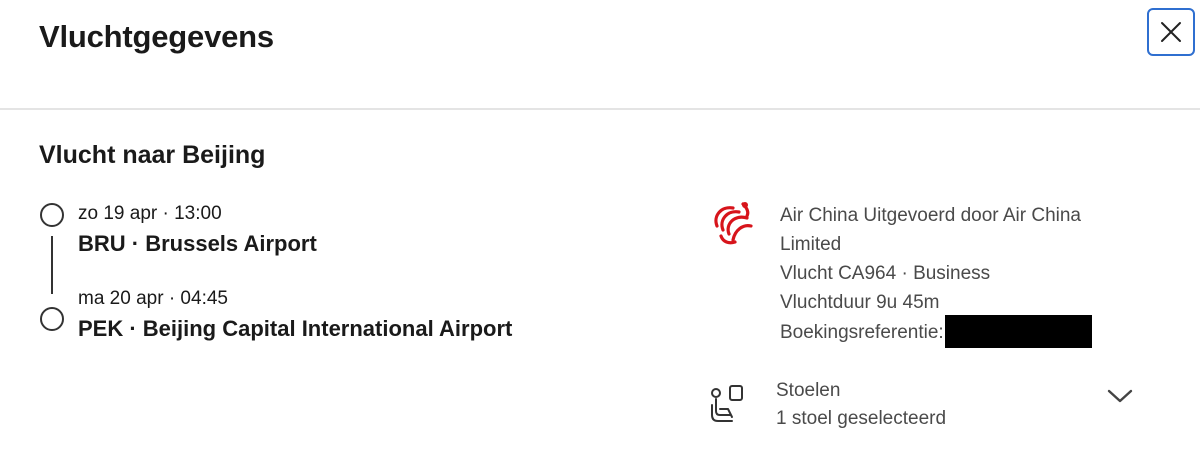 The height and width of the screenshot is (466, 1200). I want to click on airline-operator: Limited, so click(811, 244).